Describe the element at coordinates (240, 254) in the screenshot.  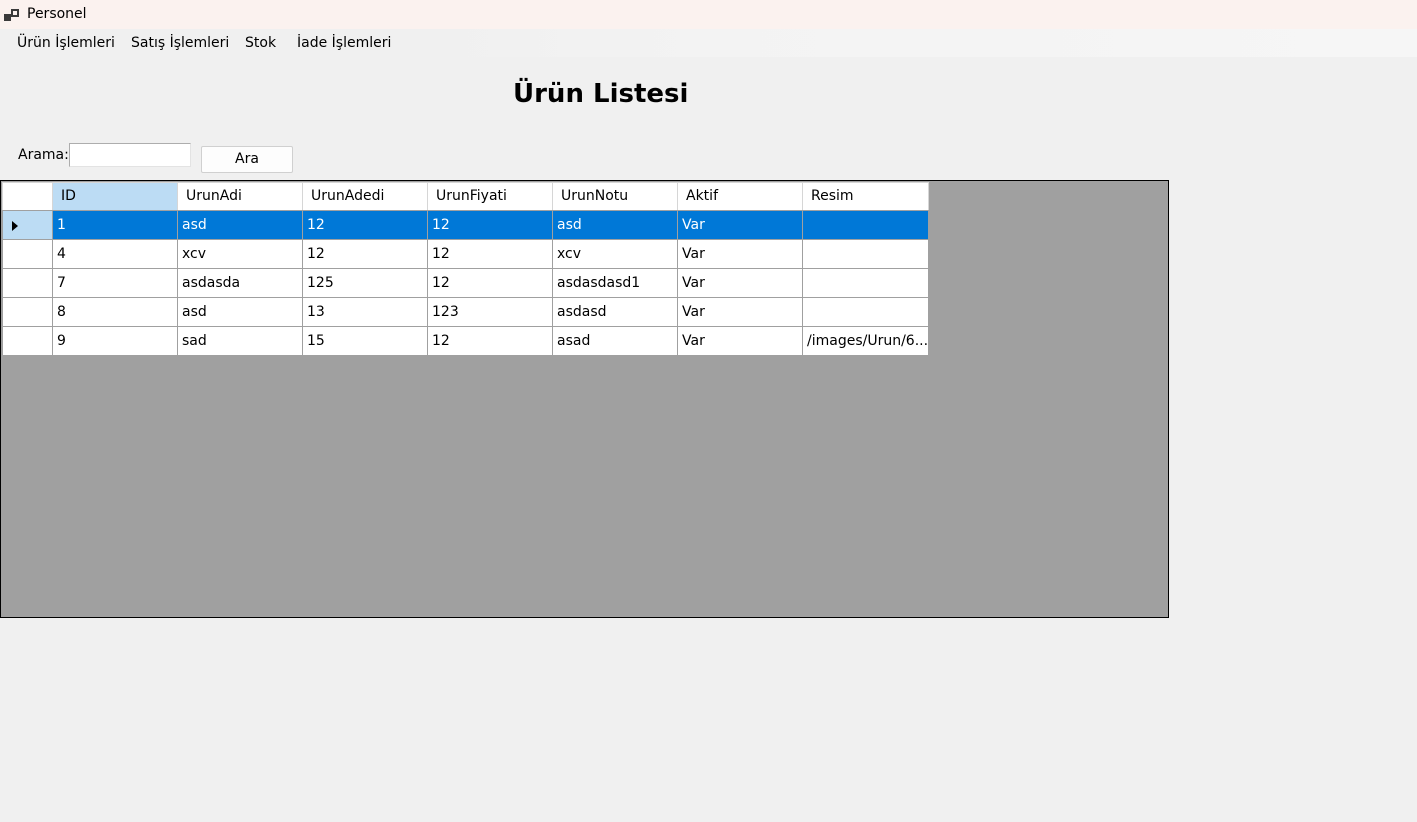
I see `cell-urunadi: xcv` at that location.